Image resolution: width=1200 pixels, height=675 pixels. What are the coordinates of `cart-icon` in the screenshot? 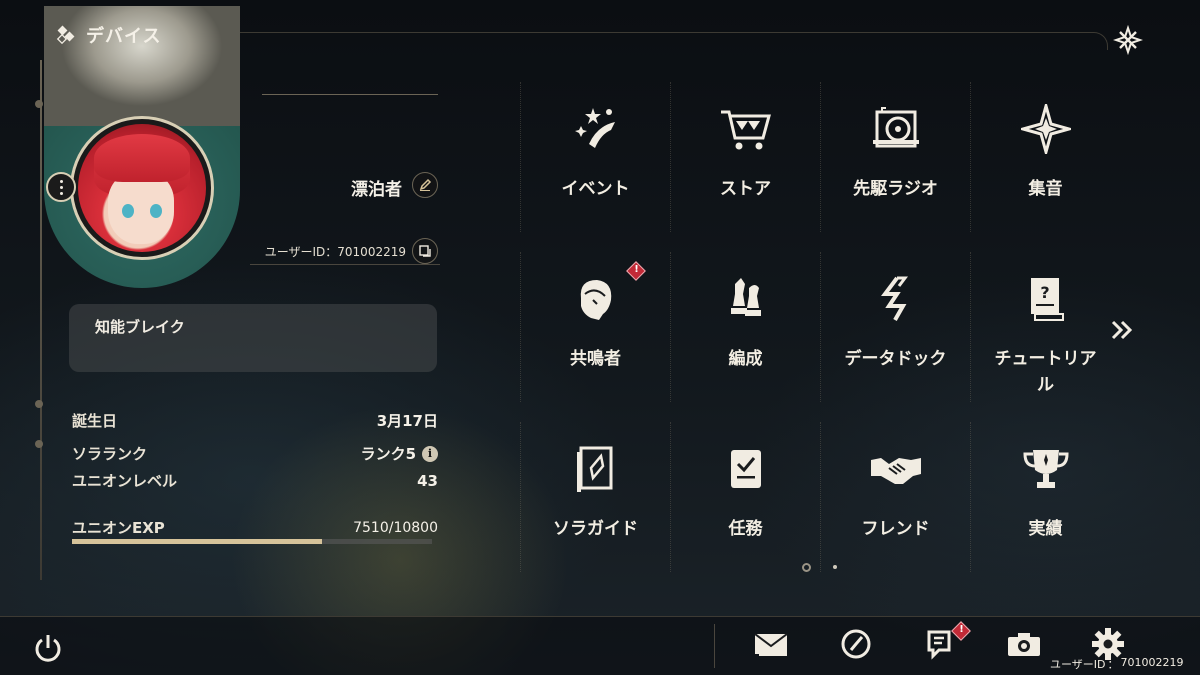 It's located at (746, 129).